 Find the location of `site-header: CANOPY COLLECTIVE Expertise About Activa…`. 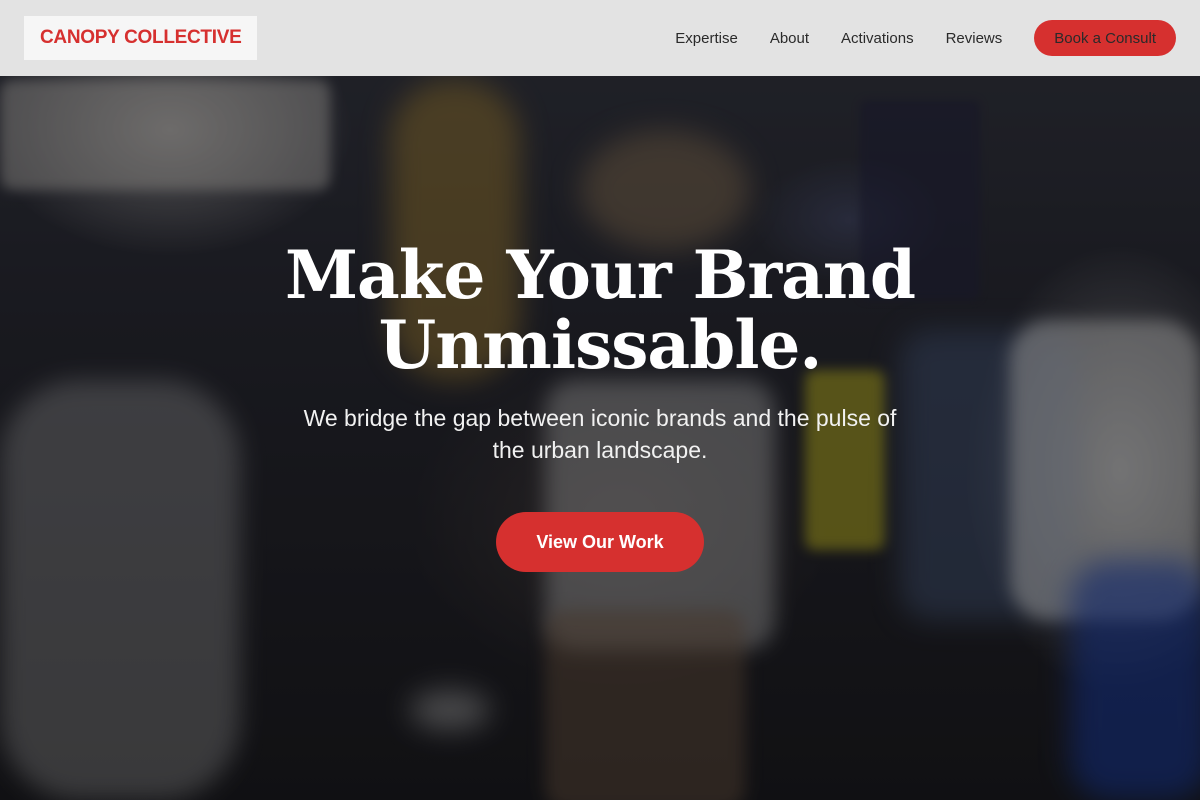

site-header: CANOPY COLLECTIVE Expertise About Activa… is located at coordinates (600, 38).